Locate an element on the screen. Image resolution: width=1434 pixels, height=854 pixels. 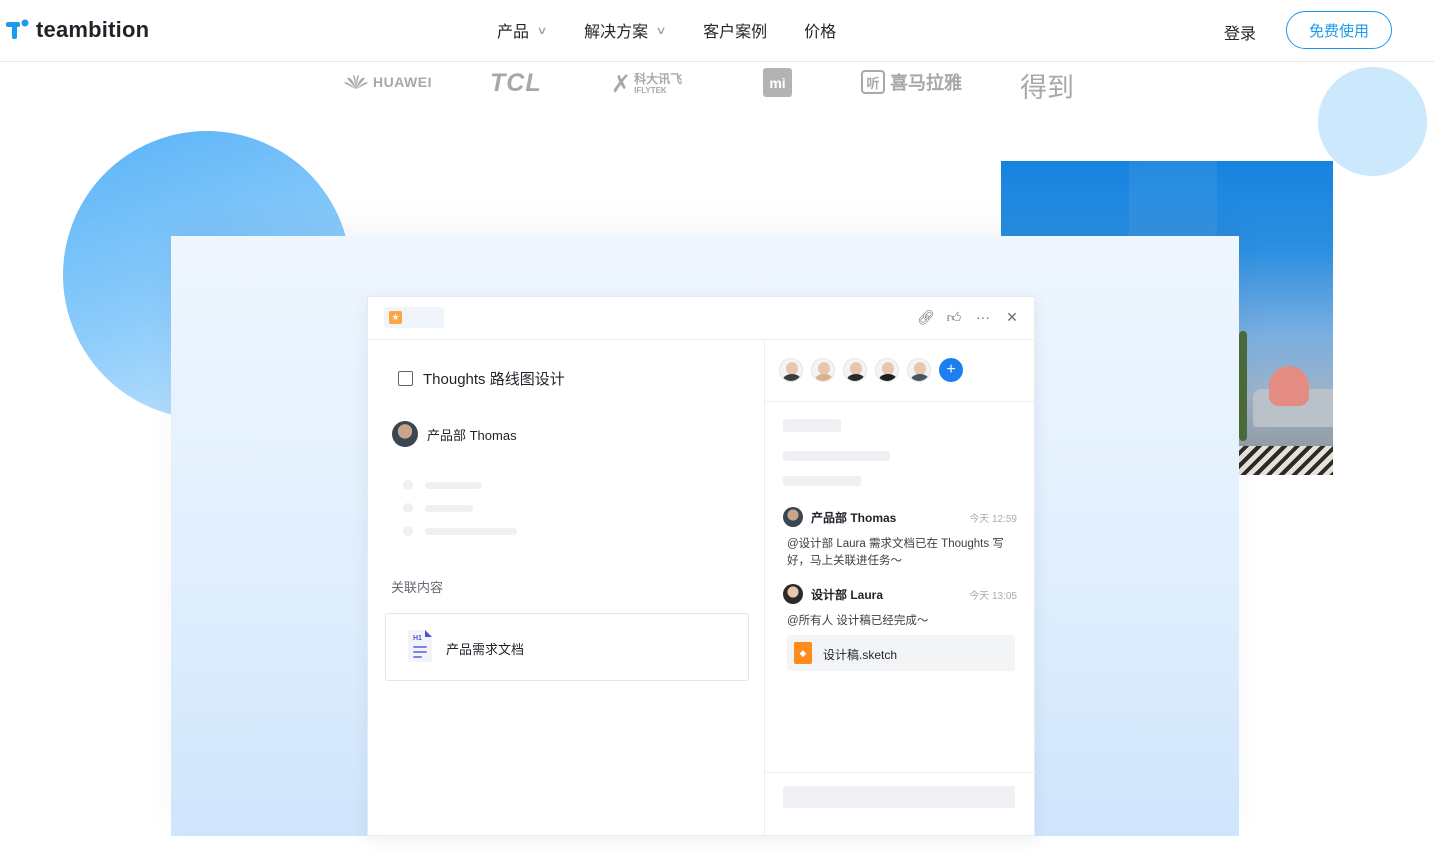
nav-item-customers: 客户案例 is located at coordinates (735, 30).